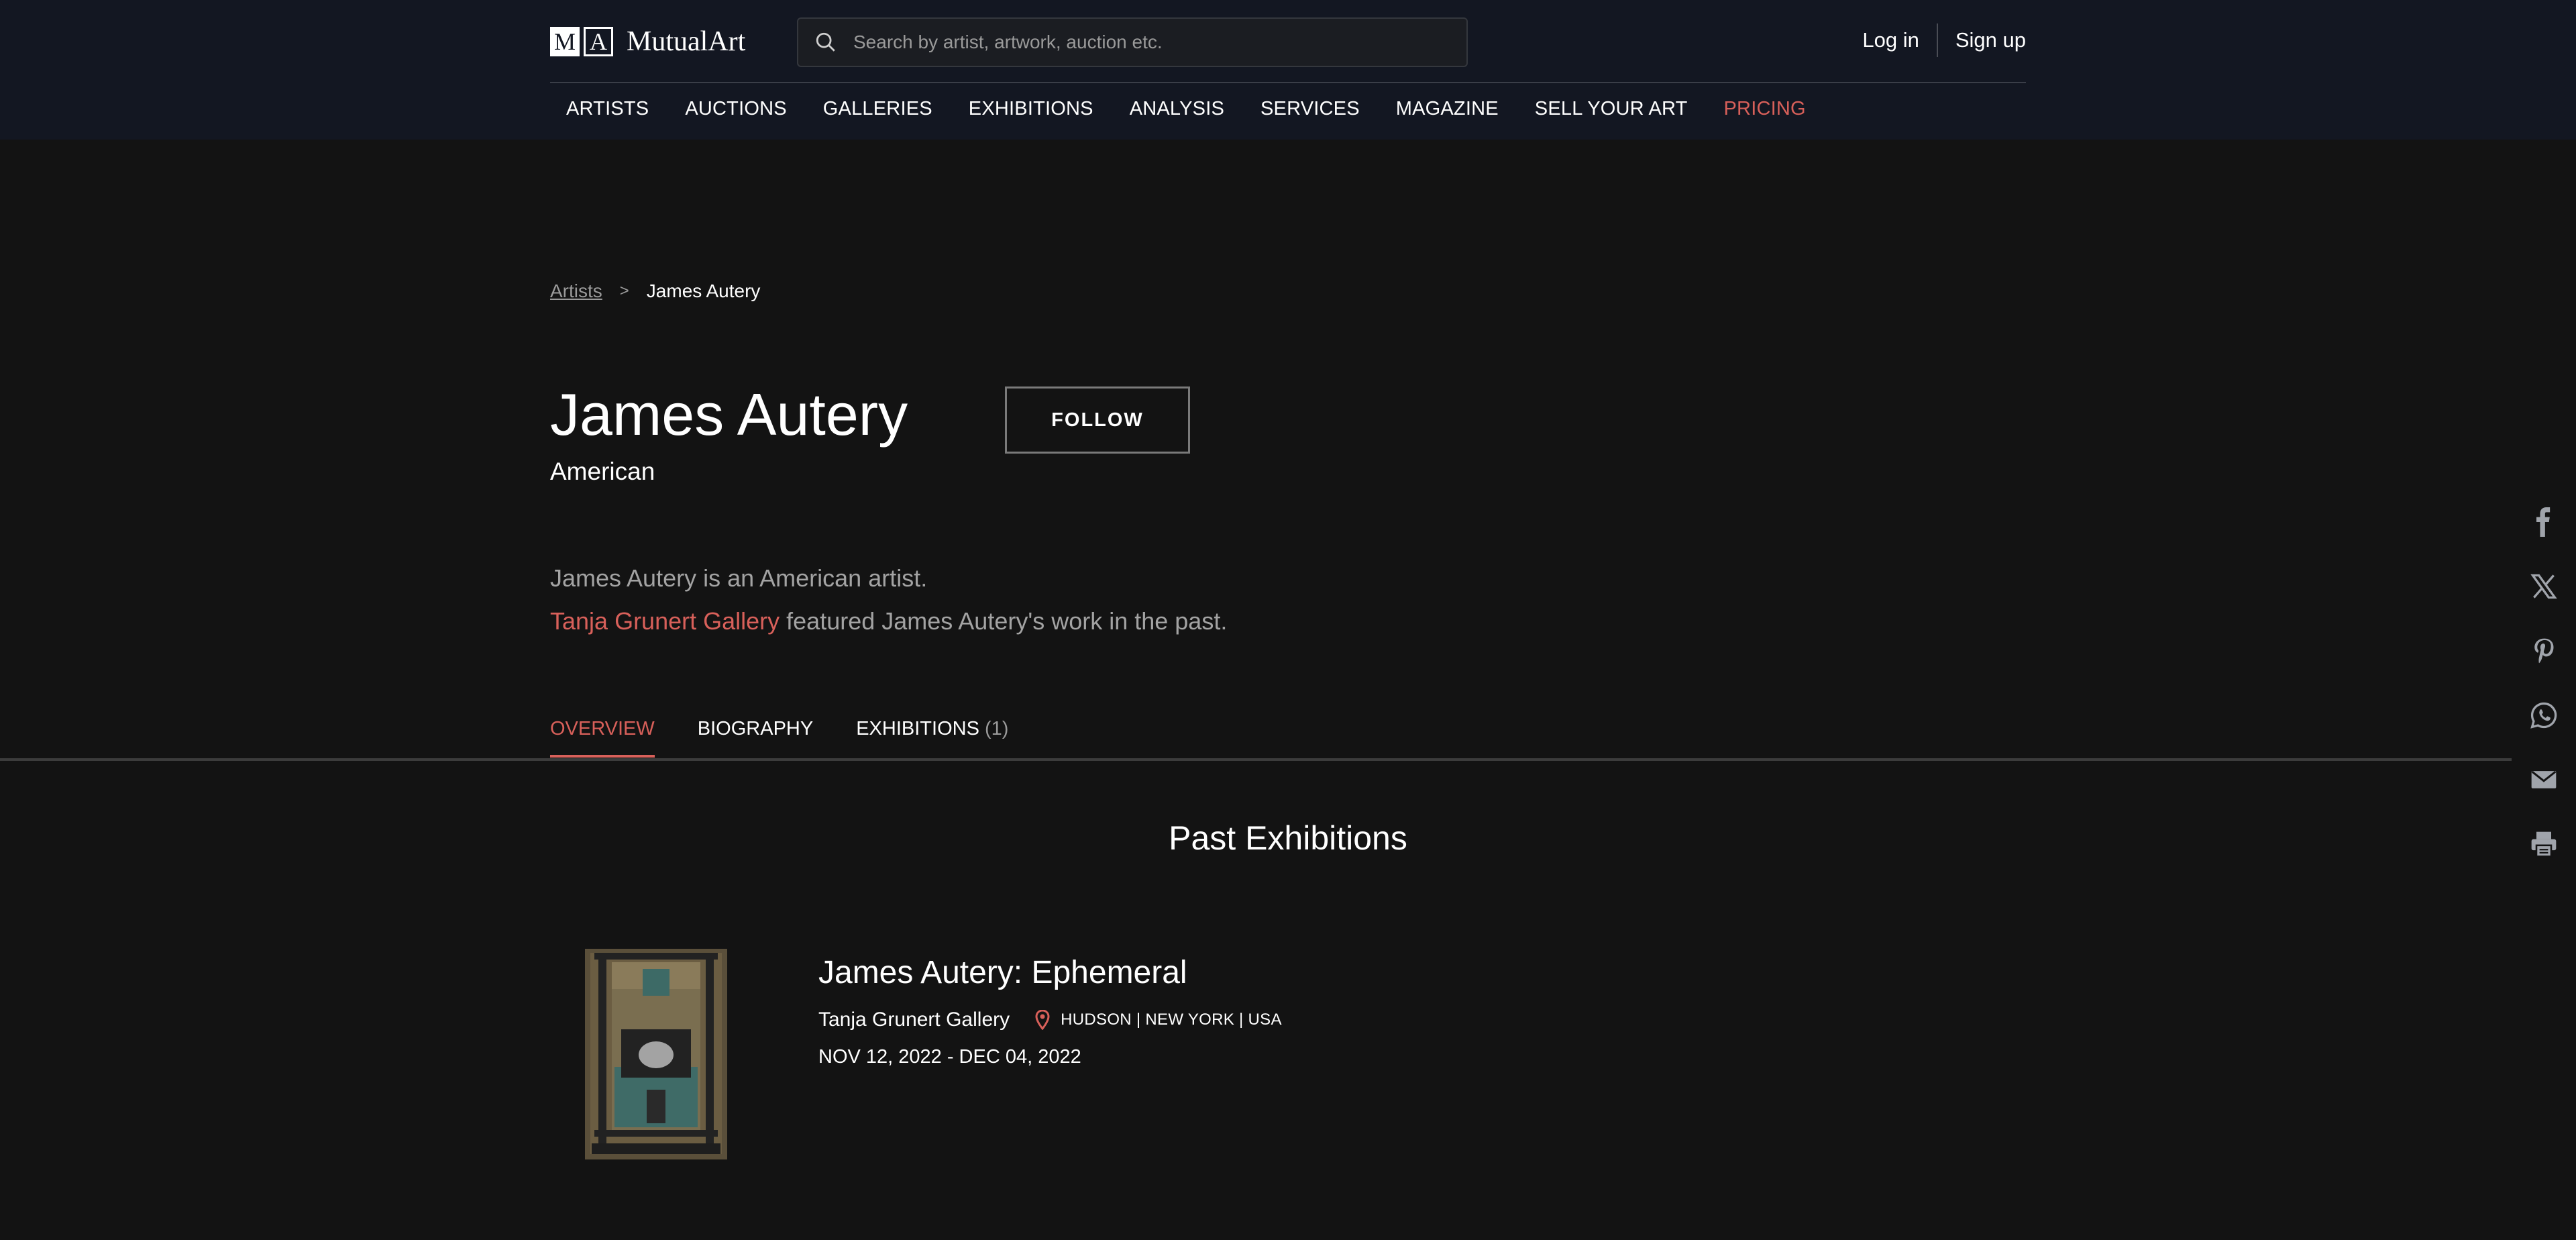 Image resolution: width=2576 pixels, height=1240 pixels. I want to click on tab-overview: OVERVIEW, so click(602, 738).